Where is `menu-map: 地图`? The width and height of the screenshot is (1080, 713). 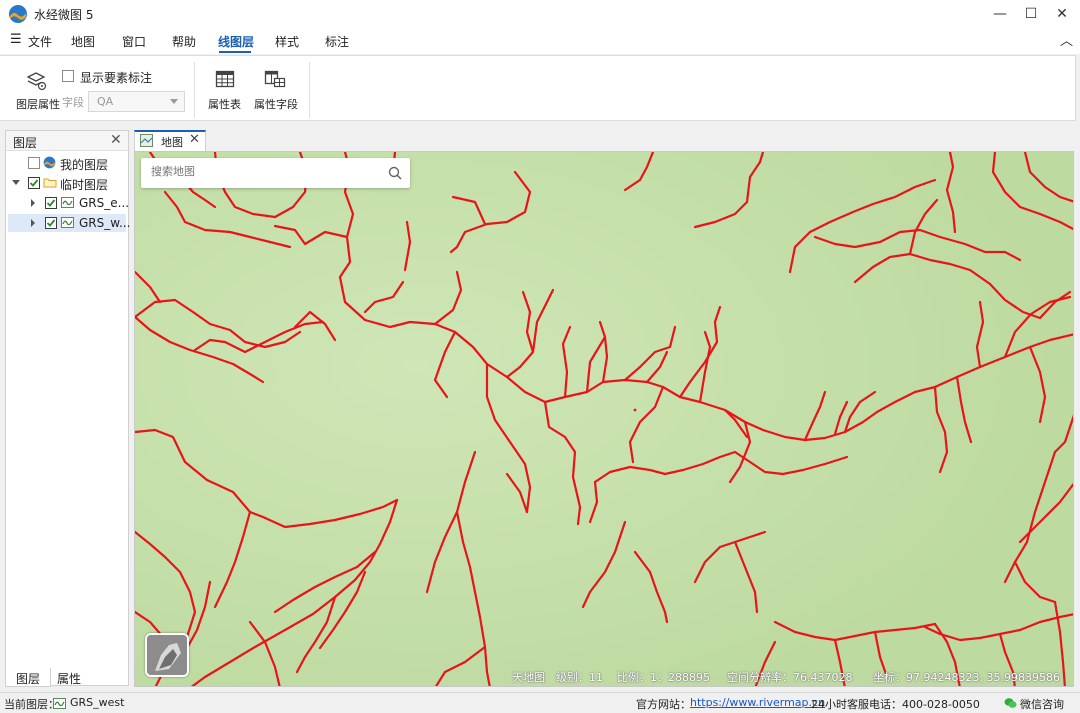 menu-map: 地图 is located at coordinates (83, 41).